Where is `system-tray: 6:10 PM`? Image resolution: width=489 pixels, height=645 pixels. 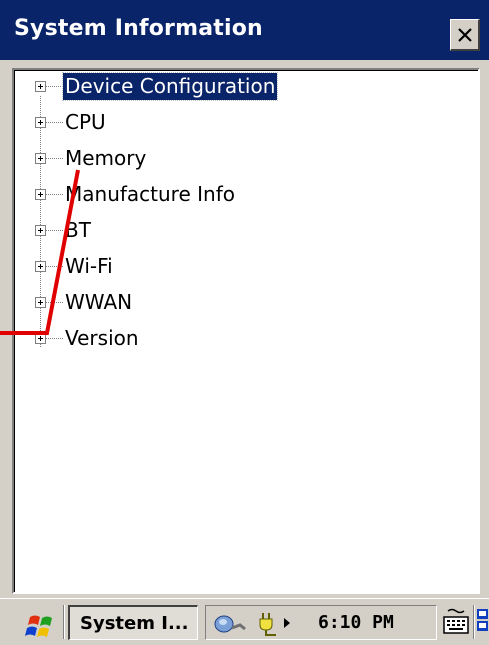 system-tray: 6:10 PM is located at coordinates (321, 622).